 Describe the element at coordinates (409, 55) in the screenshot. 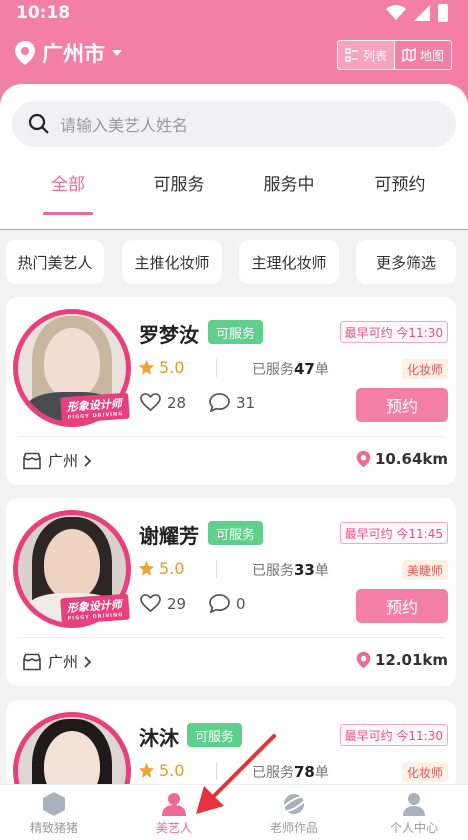

I see `map-icon` at that location.